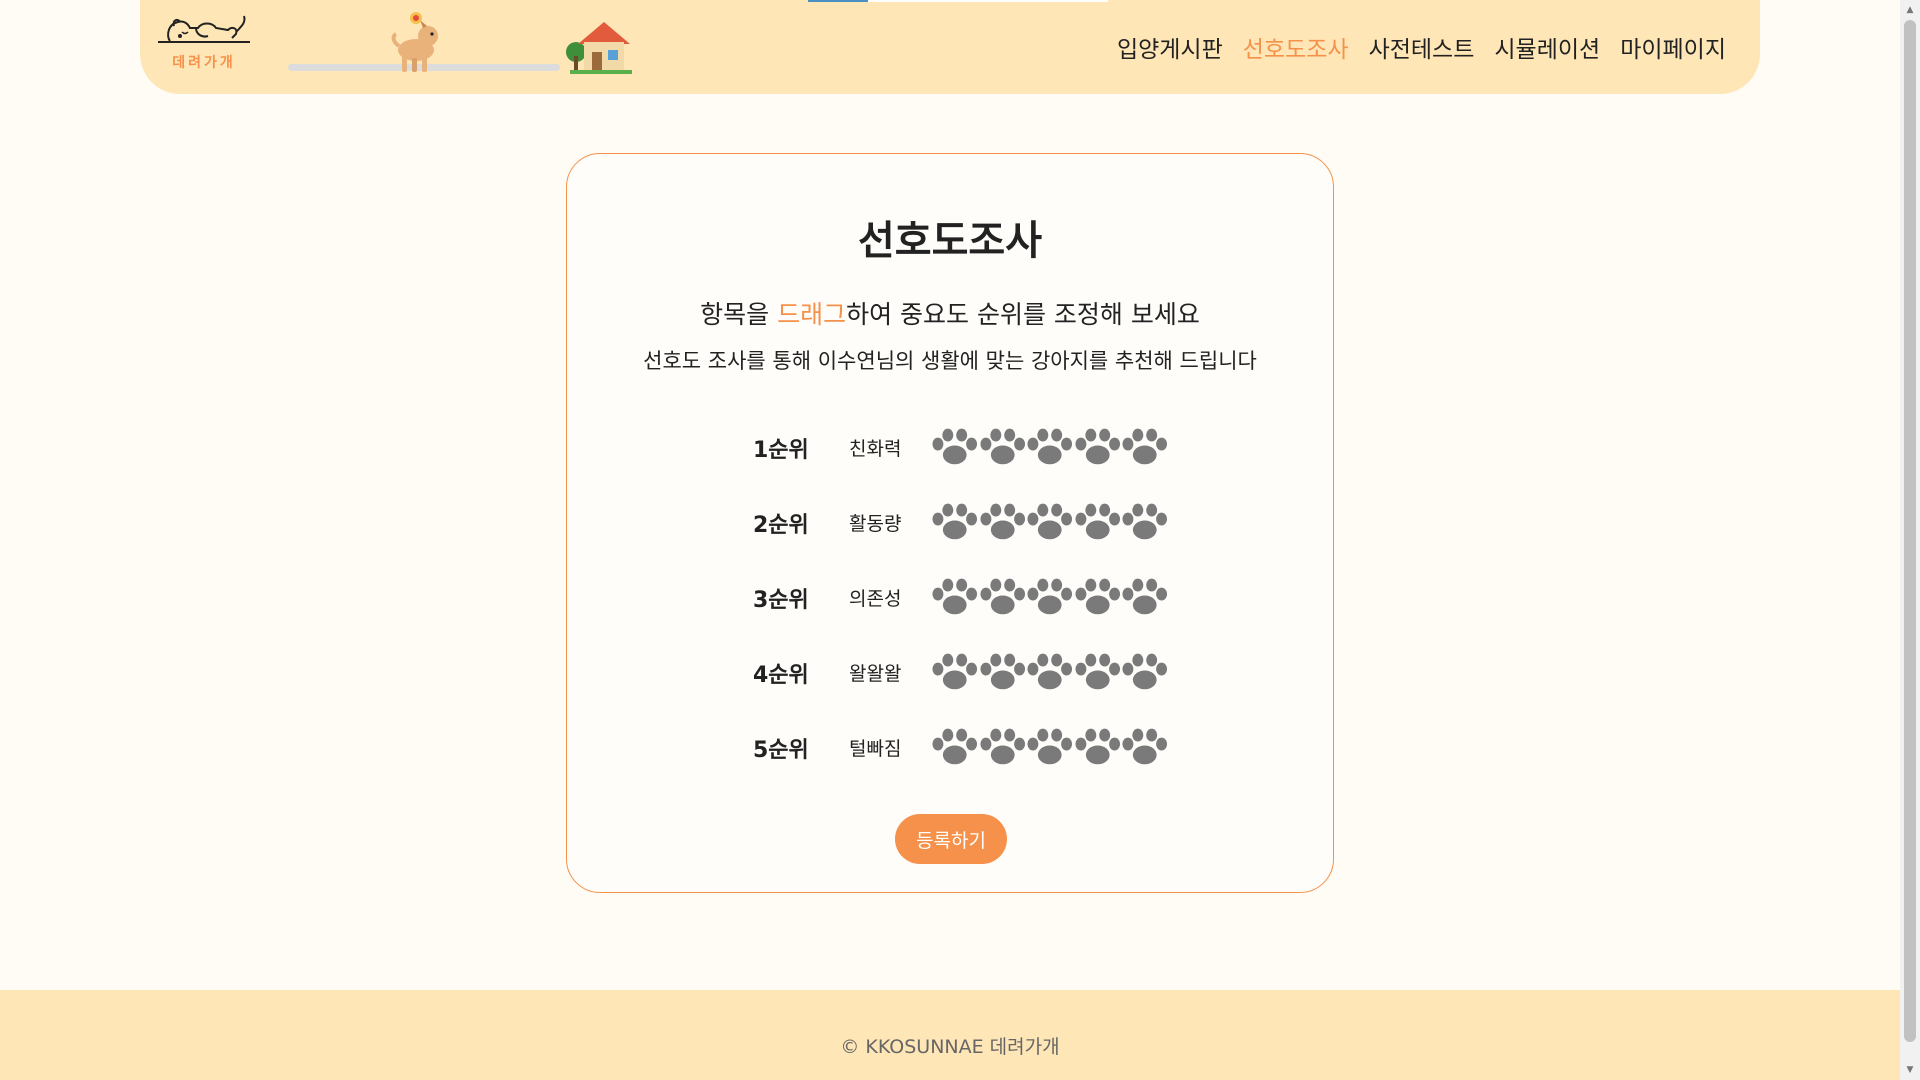 The width and height of the screenshot is (1920, 1080). I want to click on top-indicator, so click(838, 1).